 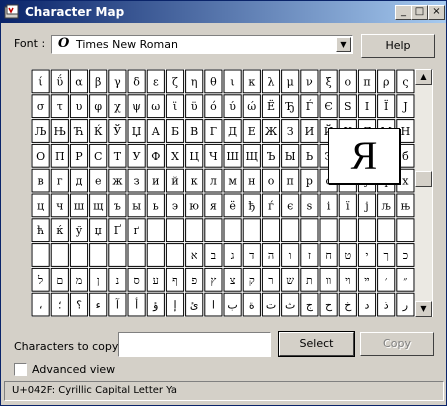 I want to click on char-cell: ײ, so click(x=367, y=279).